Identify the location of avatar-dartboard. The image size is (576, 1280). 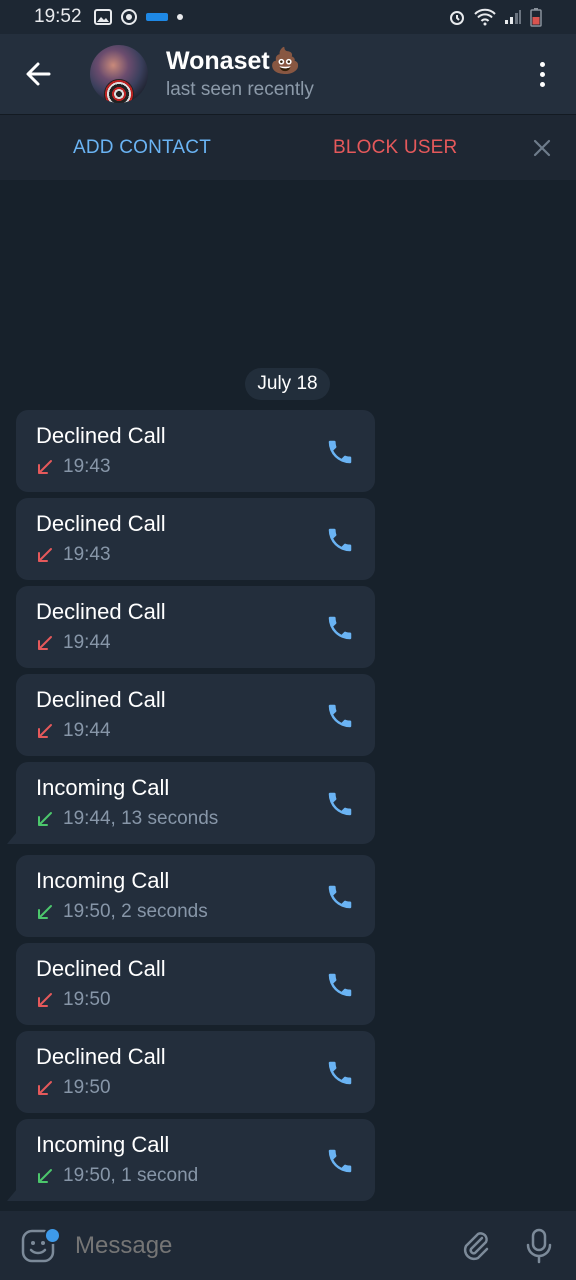
(119, 91).